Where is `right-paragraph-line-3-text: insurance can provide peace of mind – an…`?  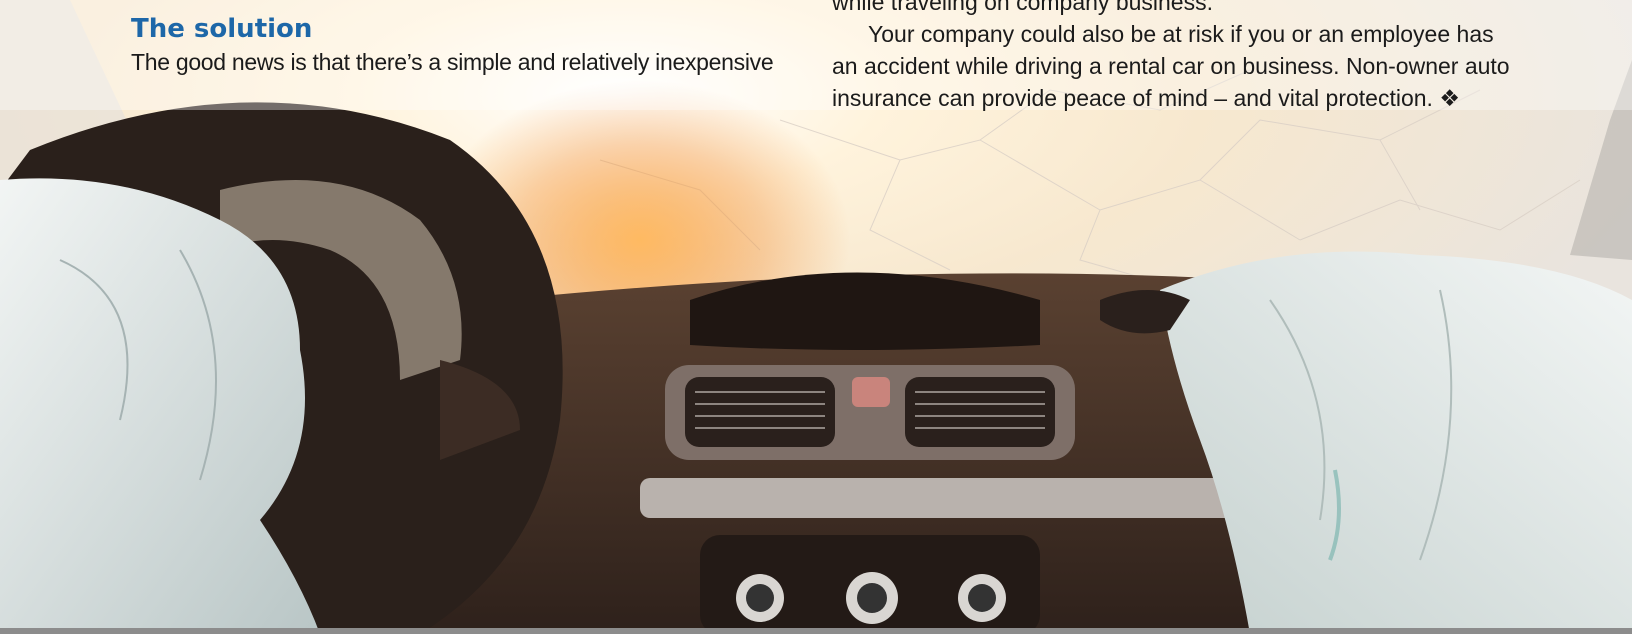 right-paragraph-line-3-text: insurance can provide peace of mind – an… is located at coordinates (1132, 98).